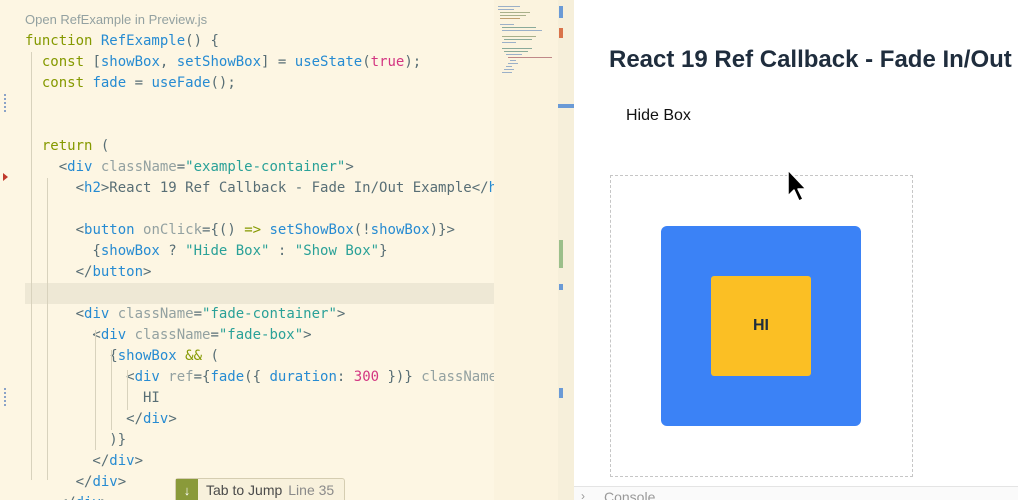 This screenshot has width=1018, height=500. I want to click on code-token: true, so click(387, 62).